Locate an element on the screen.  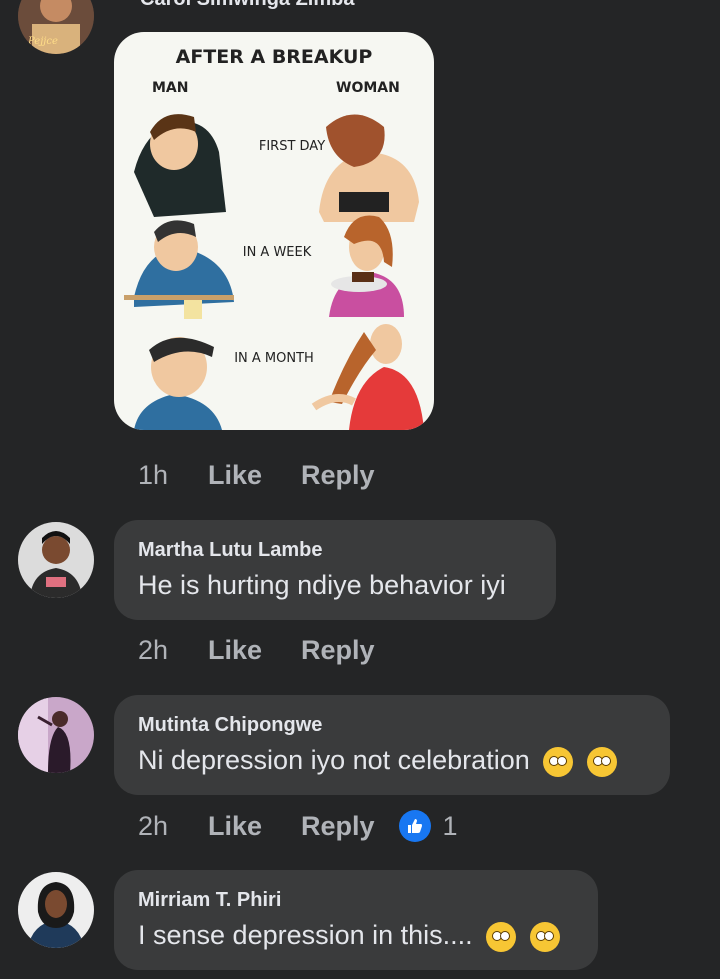
avatar-carol: Pejjce is located at coordinates (56, 27).